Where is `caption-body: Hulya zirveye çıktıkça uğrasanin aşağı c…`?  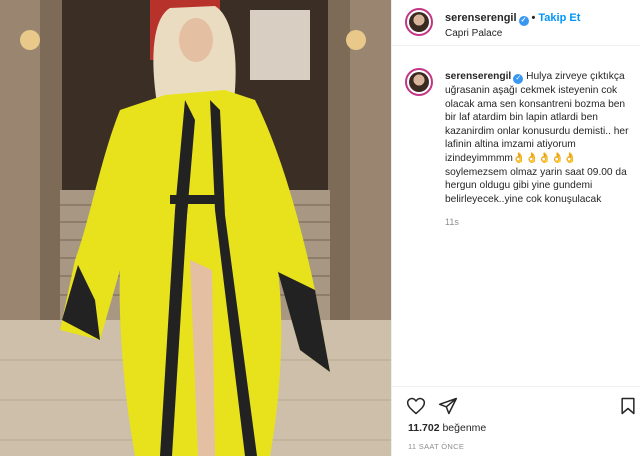
caption-body: Hulya zirveye çıktıkça uğrasanin aşağı c… is located at coordinates (537, 138).